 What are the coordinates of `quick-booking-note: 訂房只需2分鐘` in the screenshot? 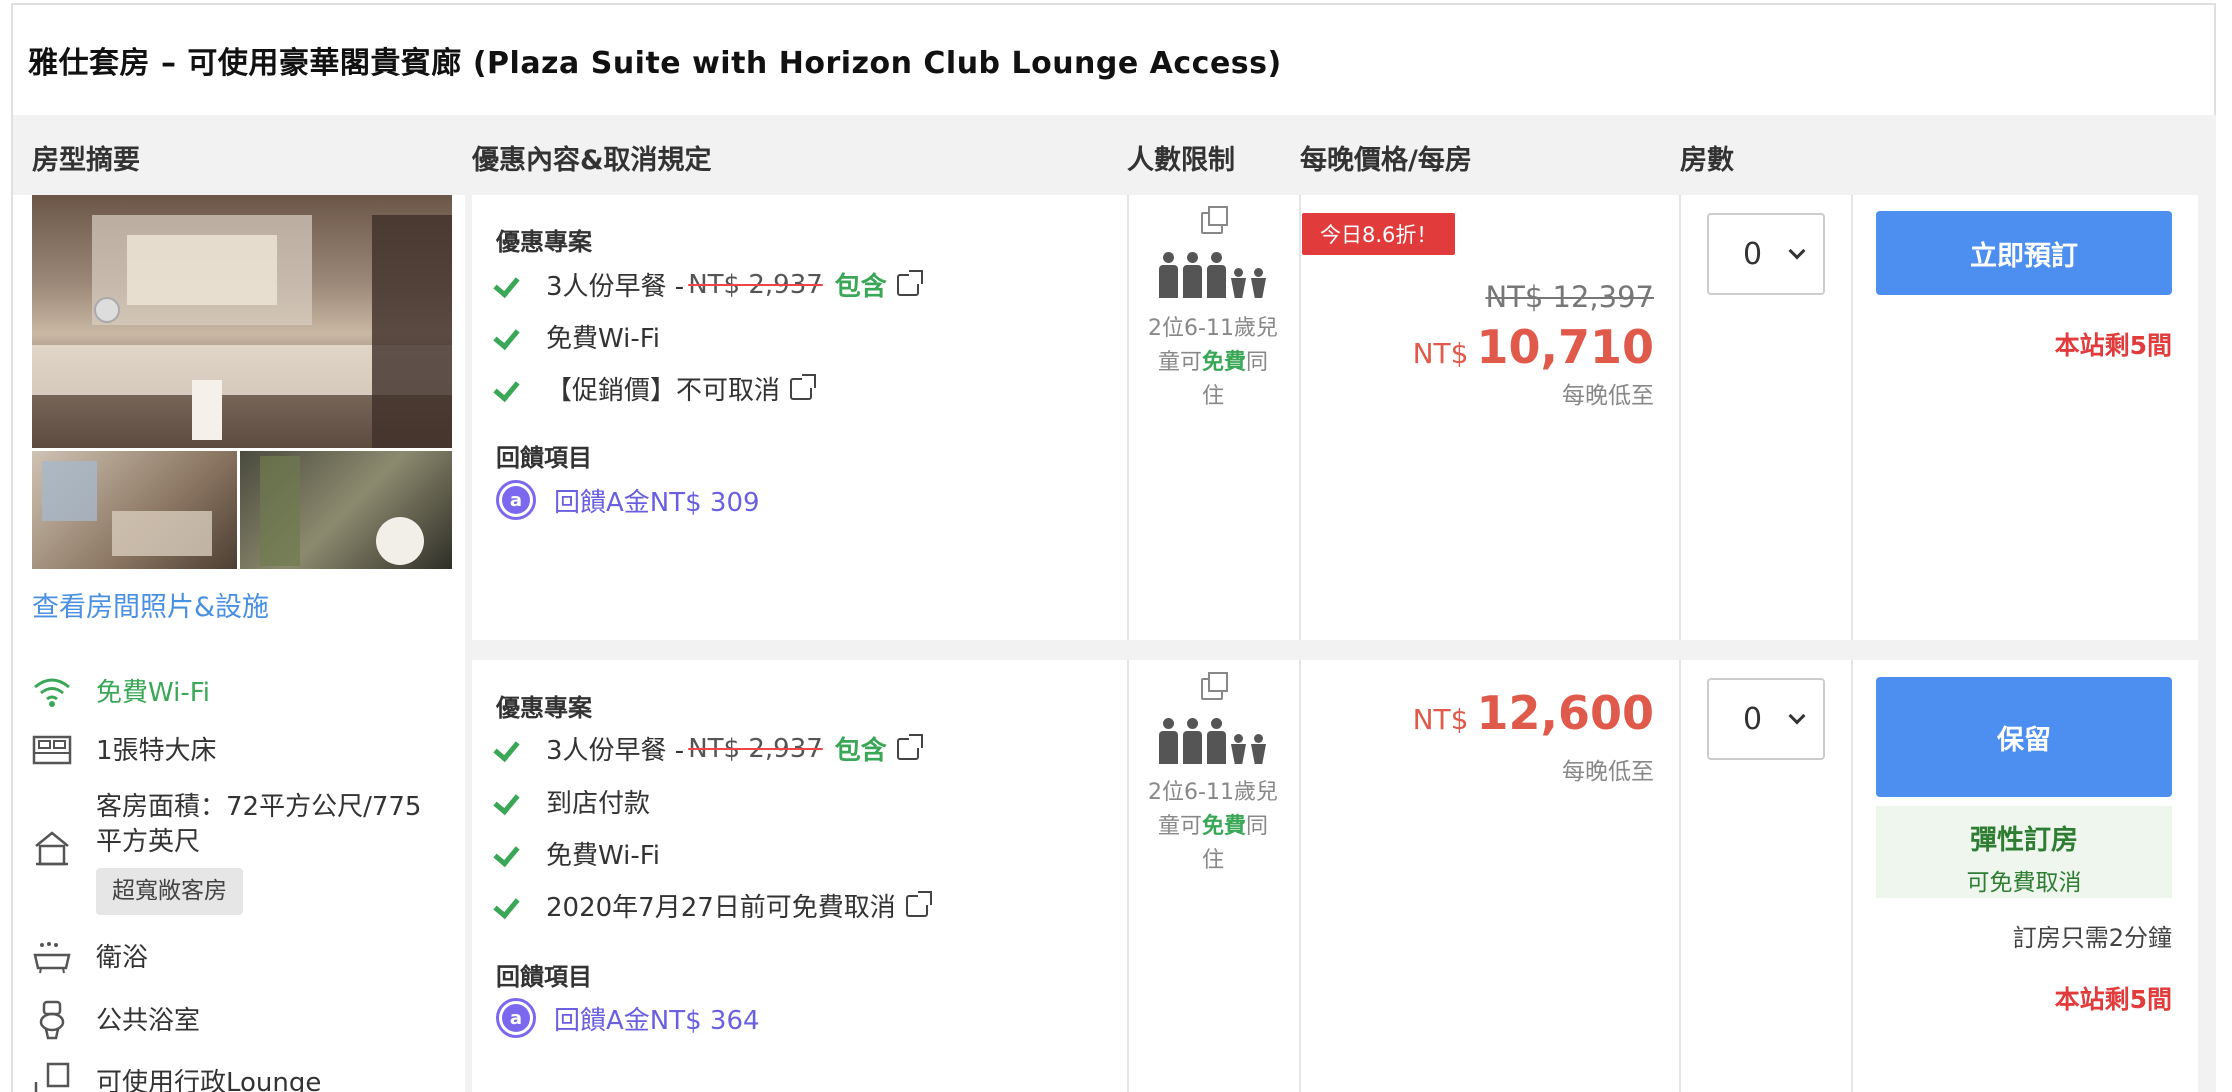 It's located at (2092, 938).